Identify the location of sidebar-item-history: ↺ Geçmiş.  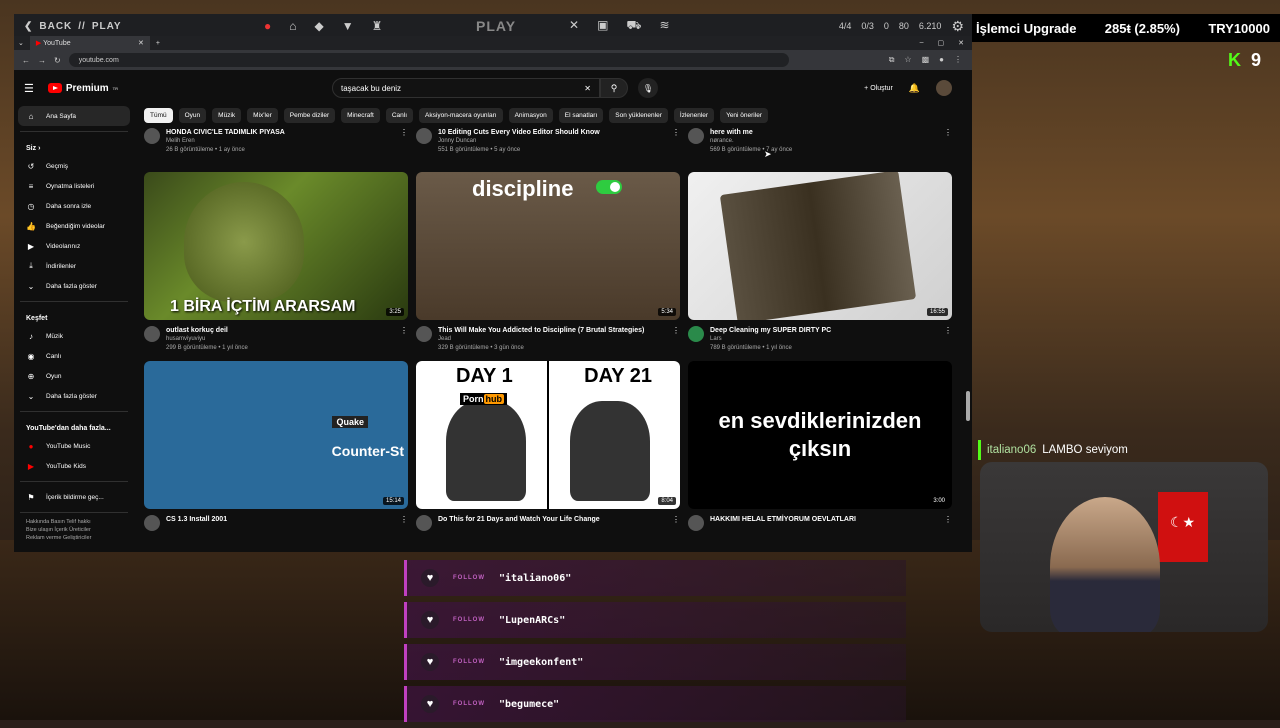
(74, 166).